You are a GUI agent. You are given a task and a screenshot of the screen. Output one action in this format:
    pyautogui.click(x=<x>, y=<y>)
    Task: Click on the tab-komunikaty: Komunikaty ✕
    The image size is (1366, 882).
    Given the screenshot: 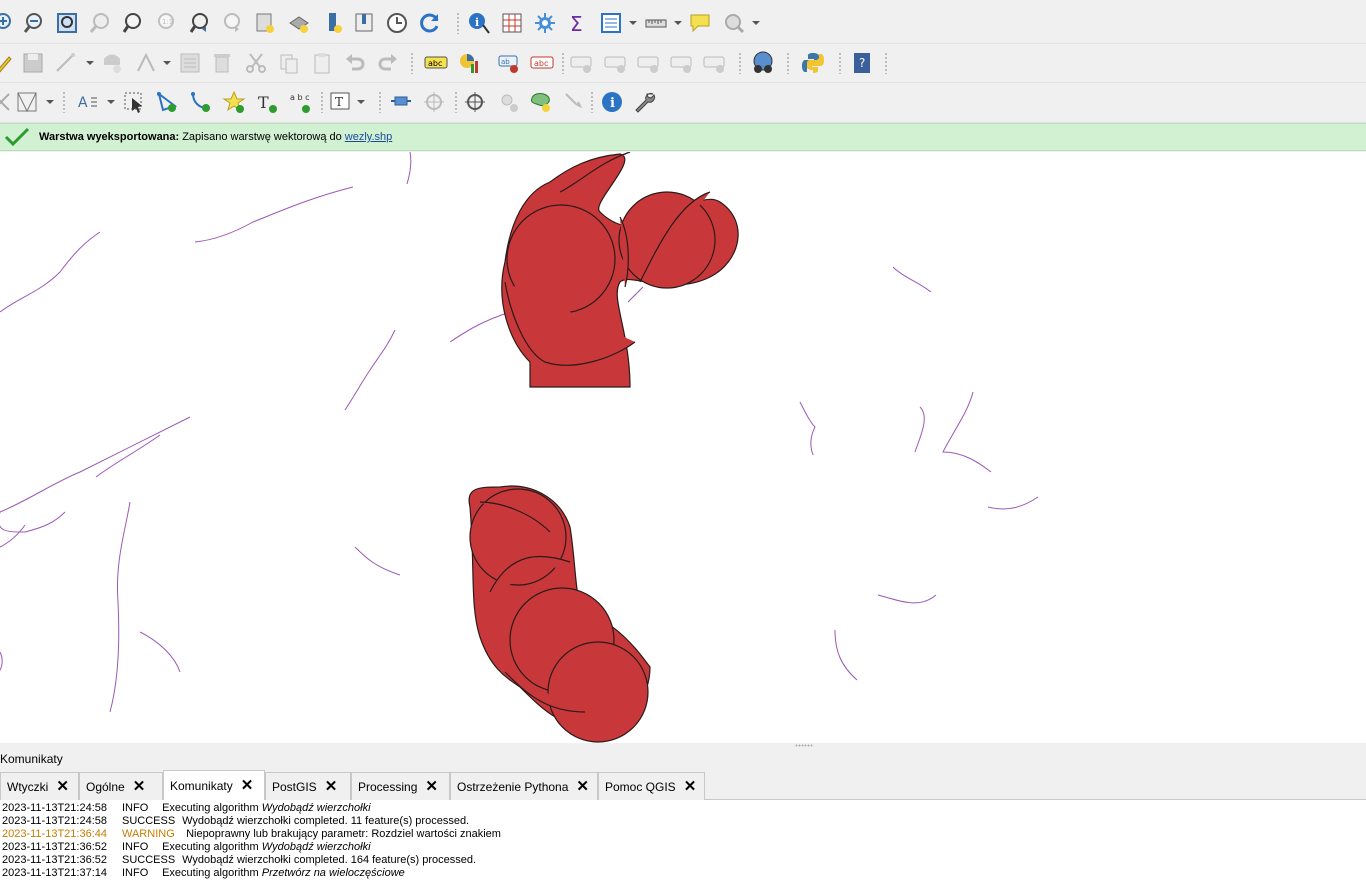 What is the action you would take?
    pyautogui.click(x=214, y=785)
    